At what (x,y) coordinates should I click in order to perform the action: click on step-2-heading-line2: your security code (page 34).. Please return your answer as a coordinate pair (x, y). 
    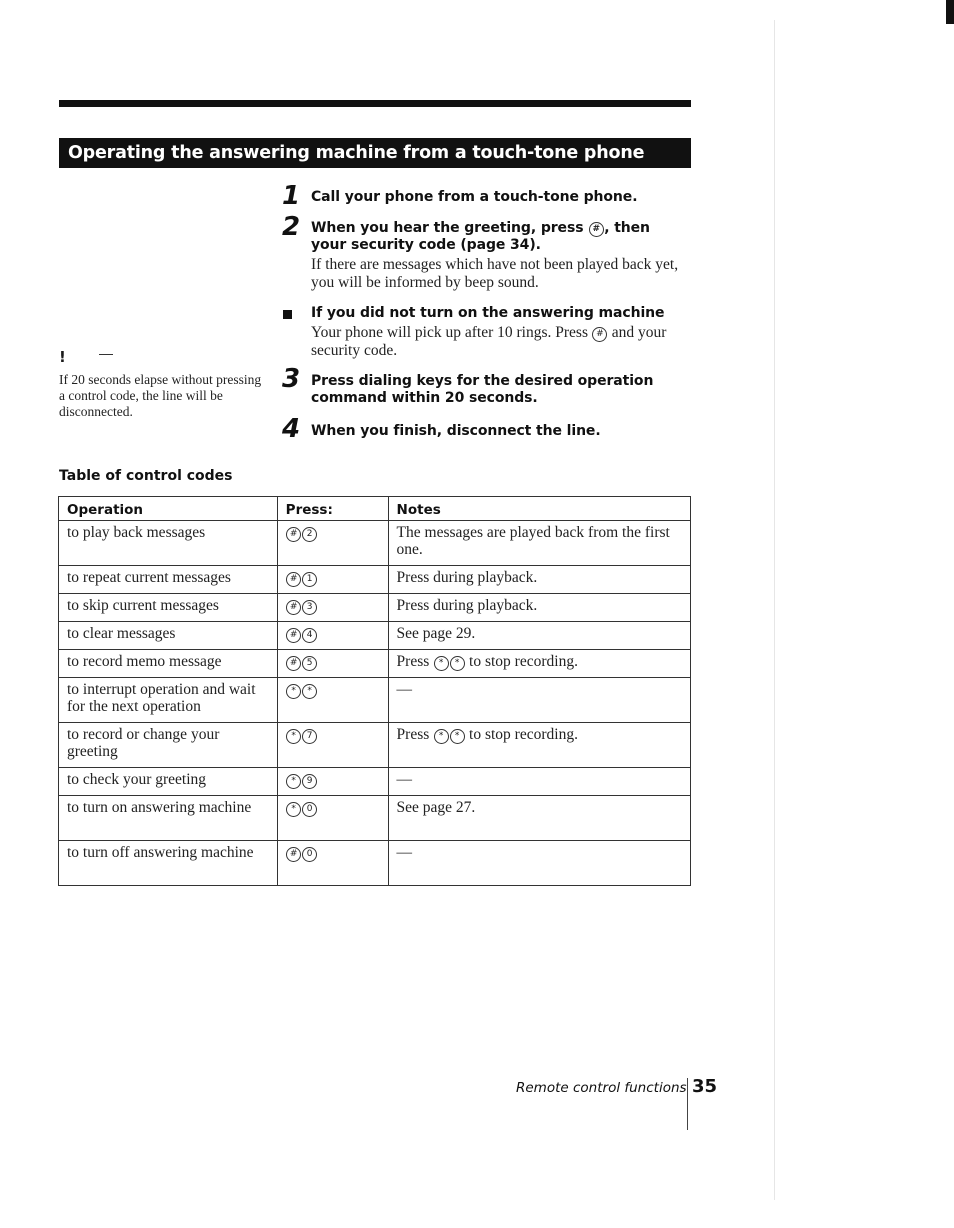
    Looking at the image, I should click on (426, 245).